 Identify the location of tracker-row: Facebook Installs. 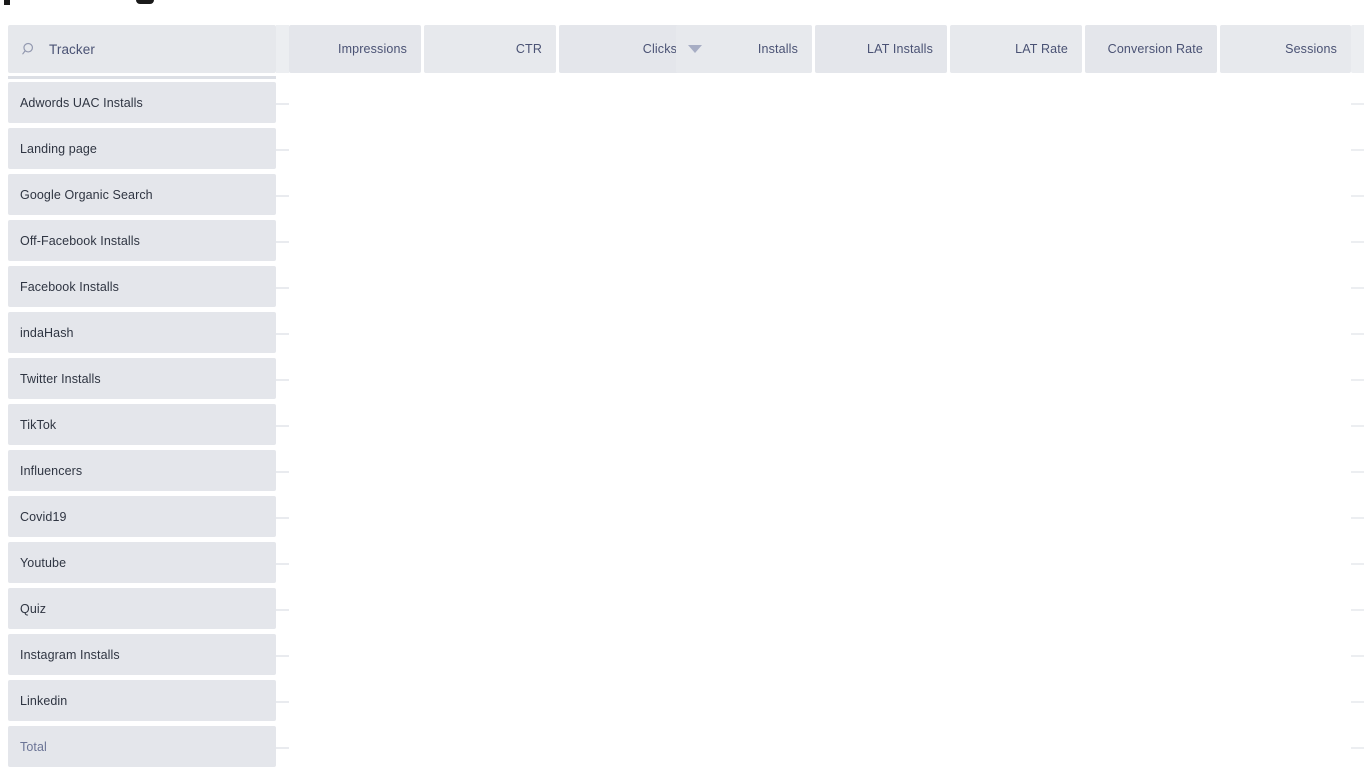
(142, 286).